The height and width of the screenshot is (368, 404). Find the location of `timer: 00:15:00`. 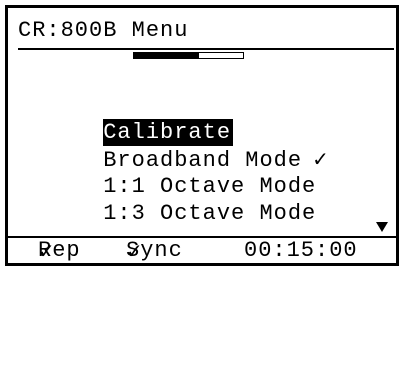

timer: 00:15:00 is located at coordinates (301, 250).